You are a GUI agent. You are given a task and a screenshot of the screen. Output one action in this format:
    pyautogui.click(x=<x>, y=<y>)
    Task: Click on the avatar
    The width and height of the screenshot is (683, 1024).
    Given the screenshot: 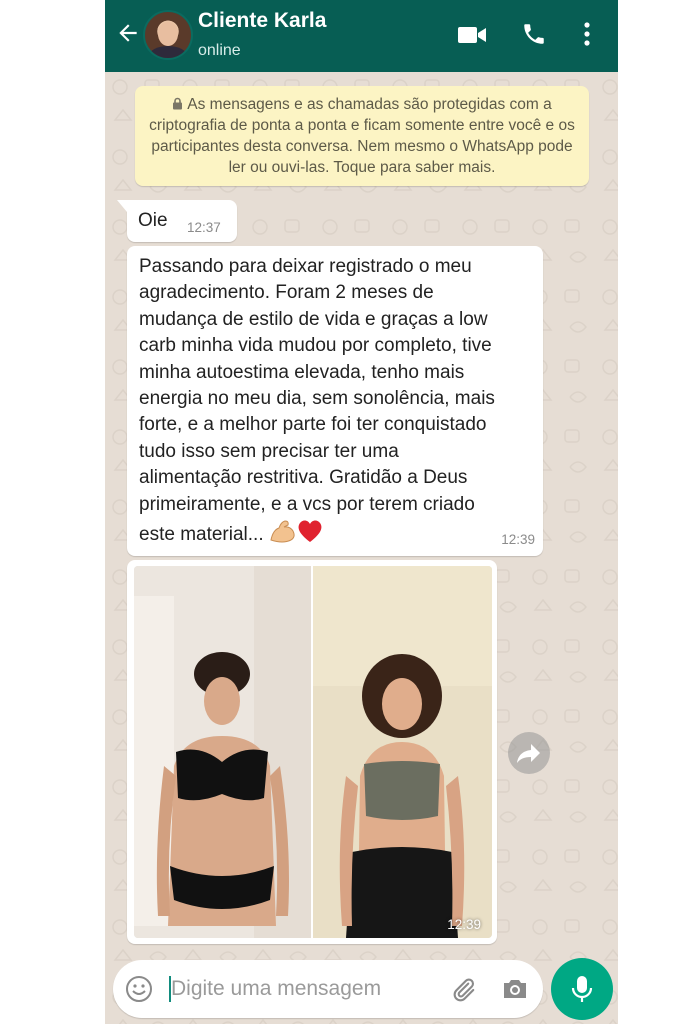 What is the action you would take?
    pyautogui.click(x=168, y=35)
    